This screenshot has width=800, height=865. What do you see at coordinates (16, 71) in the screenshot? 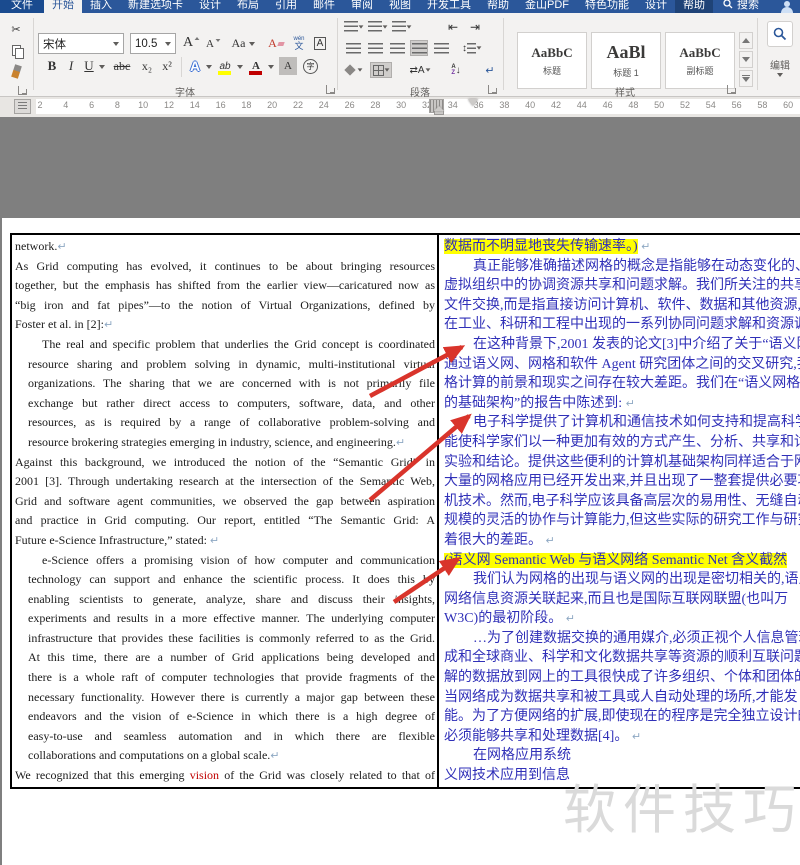
I see `format-painter-button` at bounding box center [16, 71].